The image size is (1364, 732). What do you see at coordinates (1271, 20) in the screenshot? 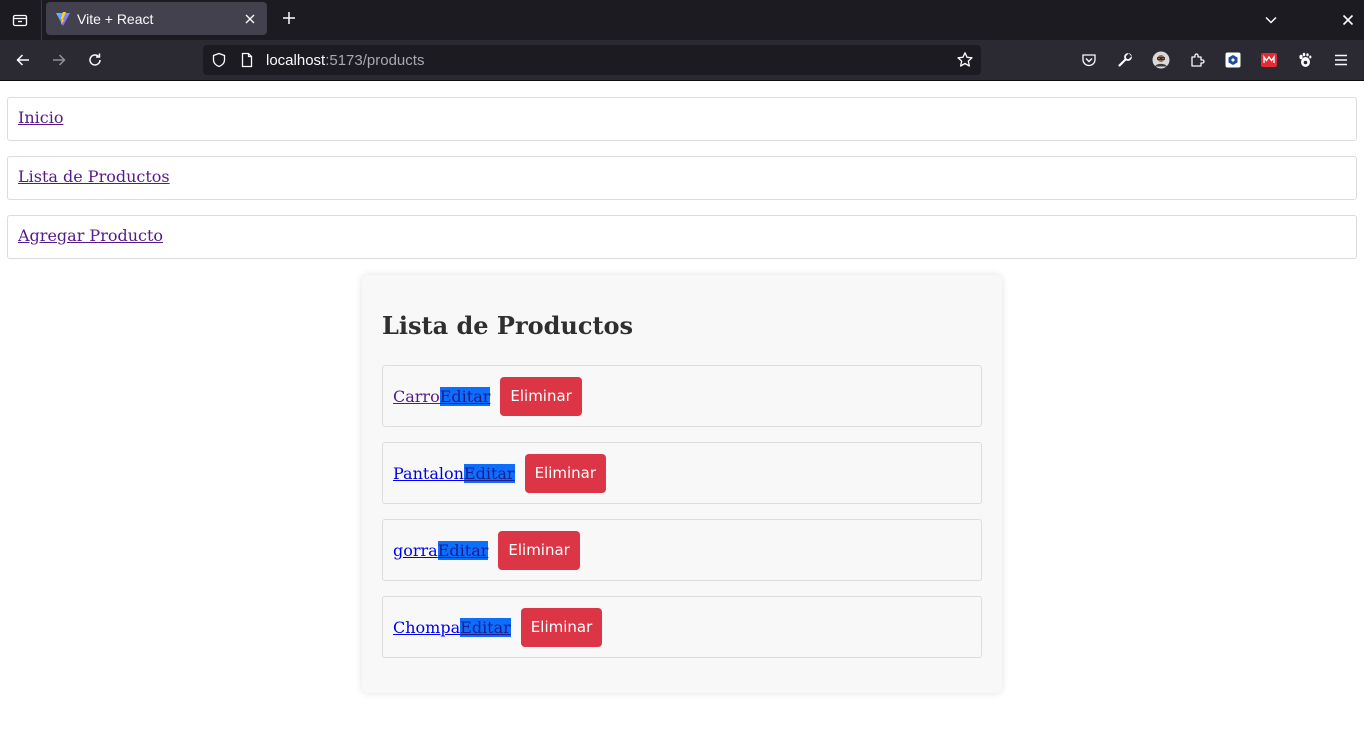
I see `chevron-down-icon` at bounding box center [1271, 20].